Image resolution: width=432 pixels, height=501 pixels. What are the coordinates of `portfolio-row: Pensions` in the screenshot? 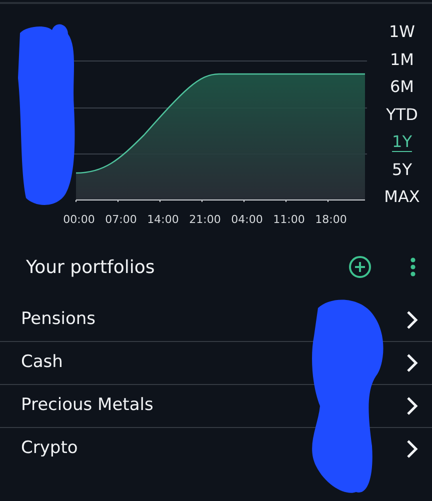 It's located at (216, 319).